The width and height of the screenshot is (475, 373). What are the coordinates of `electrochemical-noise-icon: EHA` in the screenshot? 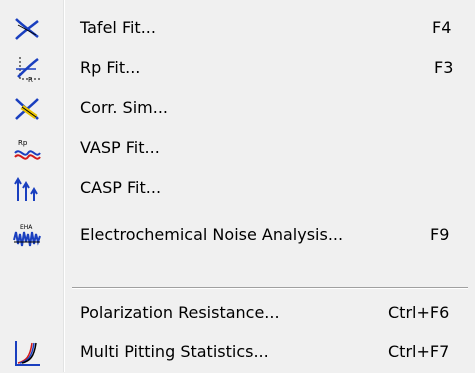 It's located at (27, 236).